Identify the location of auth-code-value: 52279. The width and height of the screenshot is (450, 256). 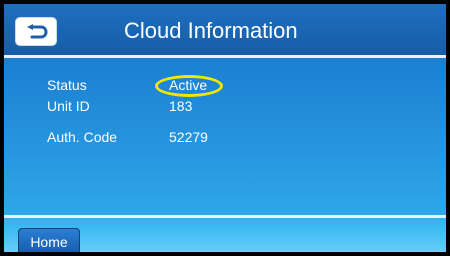
(188, 137).